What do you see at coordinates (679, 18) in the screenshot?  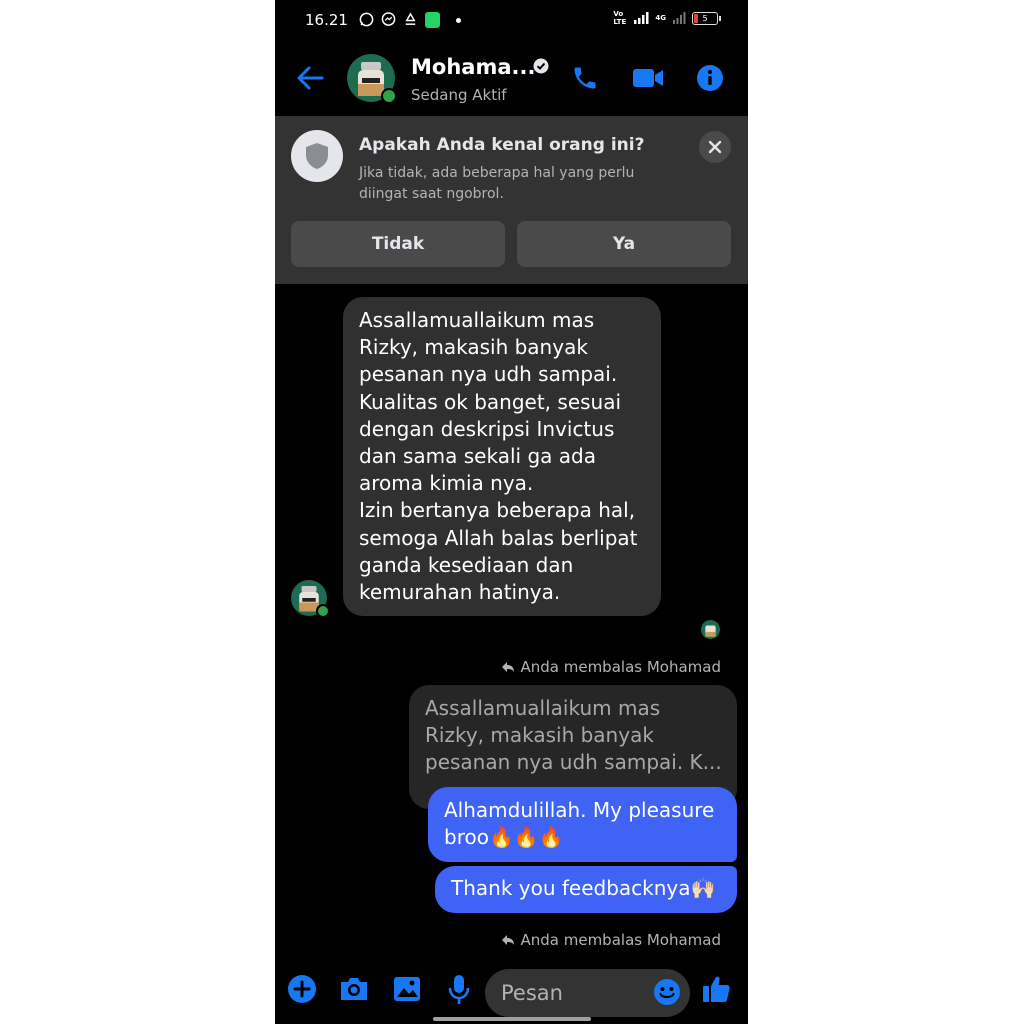 I see `signal-off-icon` at bounding box center [679, 18].